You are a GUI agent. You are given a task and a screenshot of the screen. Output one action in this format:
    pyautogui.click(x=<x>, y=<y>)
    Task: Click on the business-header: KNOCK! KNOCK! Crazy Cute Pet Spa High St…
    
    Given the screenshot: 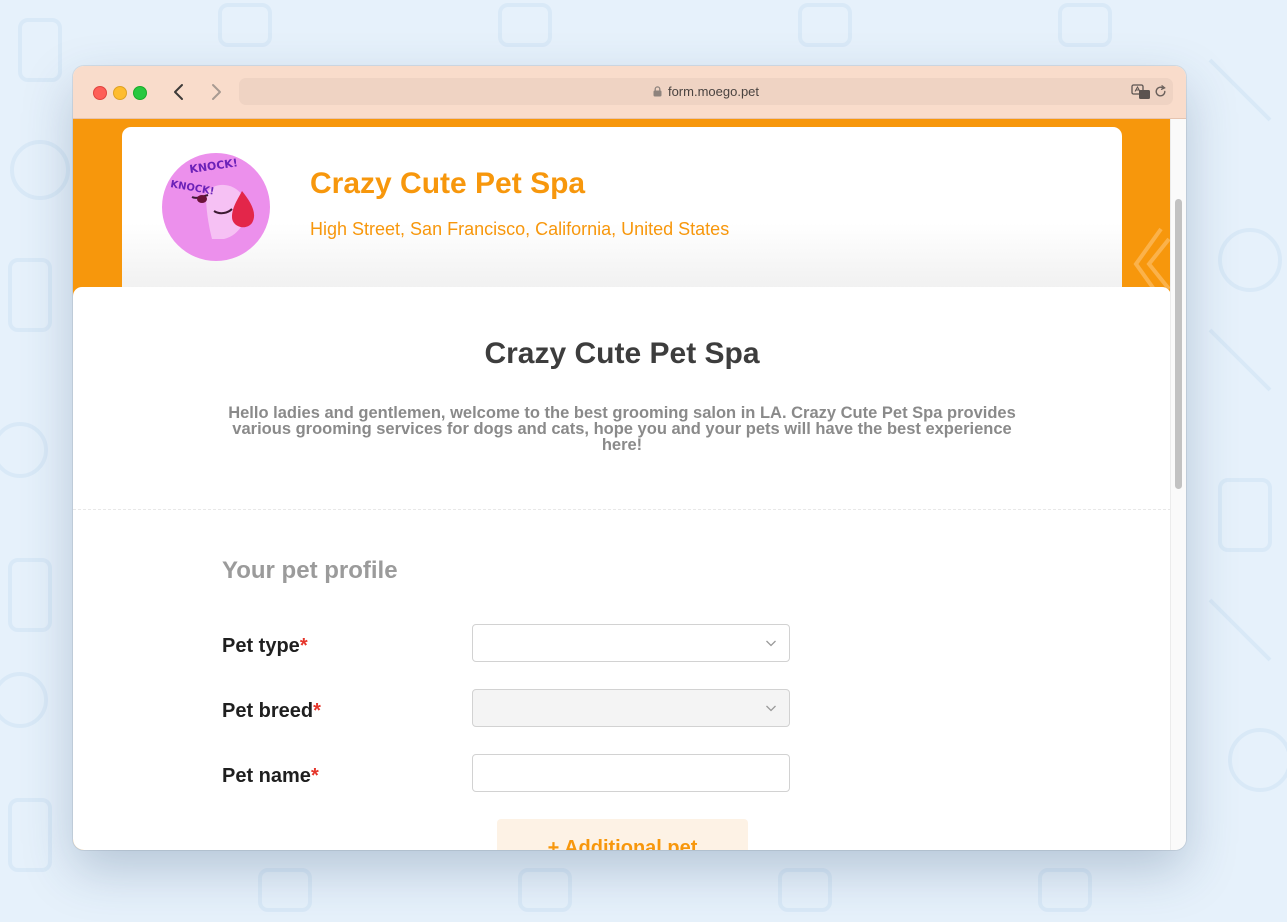 What is the action you would take?
    pyautogui.click(x=622, y=214)
    